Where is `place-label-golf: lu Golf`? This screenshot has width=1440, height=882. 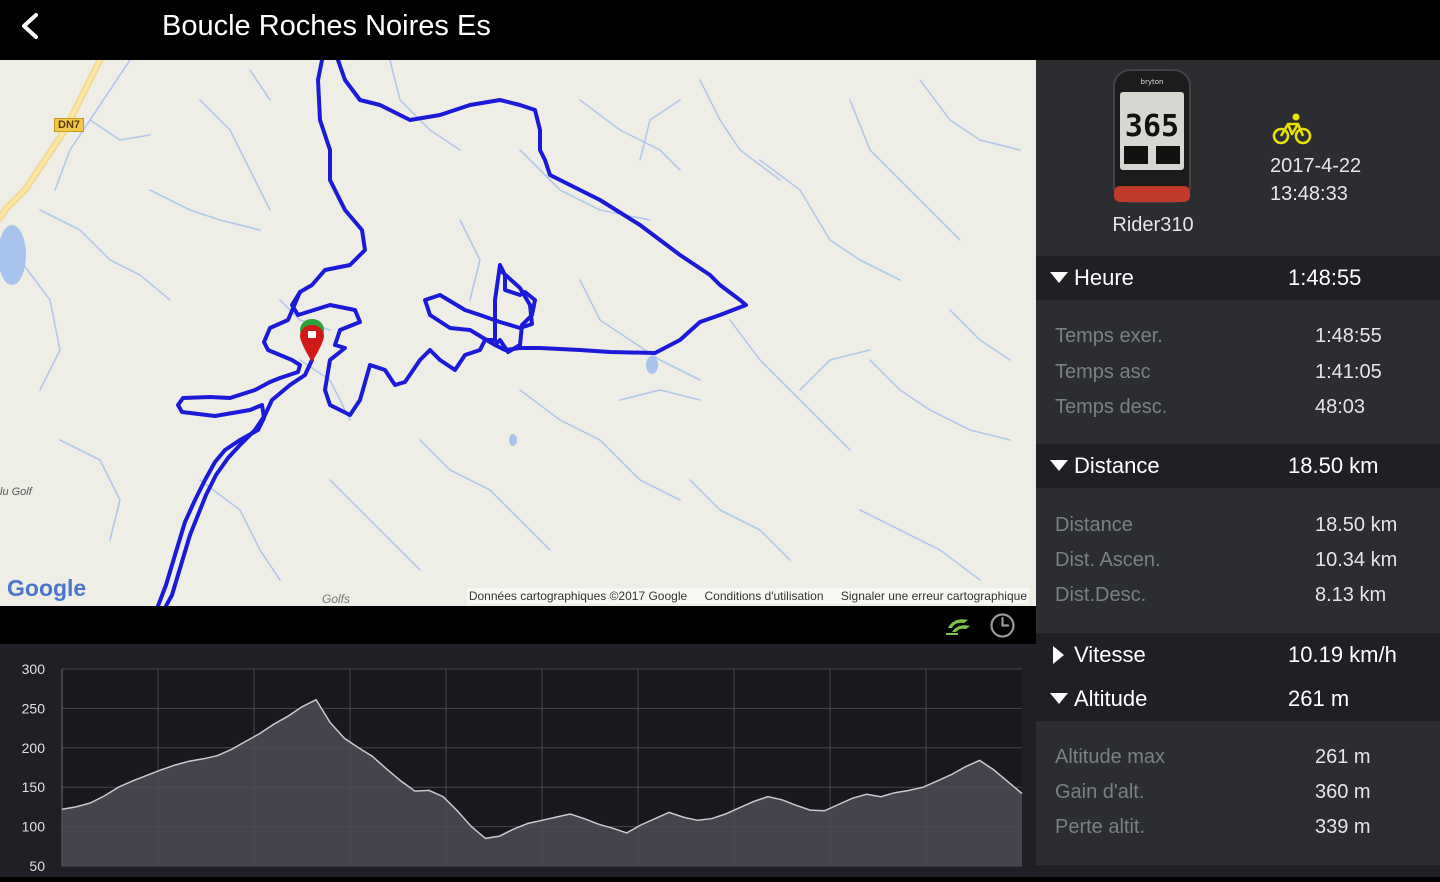
place-label-golf: lu Golf is located at coordinates (16, 492).